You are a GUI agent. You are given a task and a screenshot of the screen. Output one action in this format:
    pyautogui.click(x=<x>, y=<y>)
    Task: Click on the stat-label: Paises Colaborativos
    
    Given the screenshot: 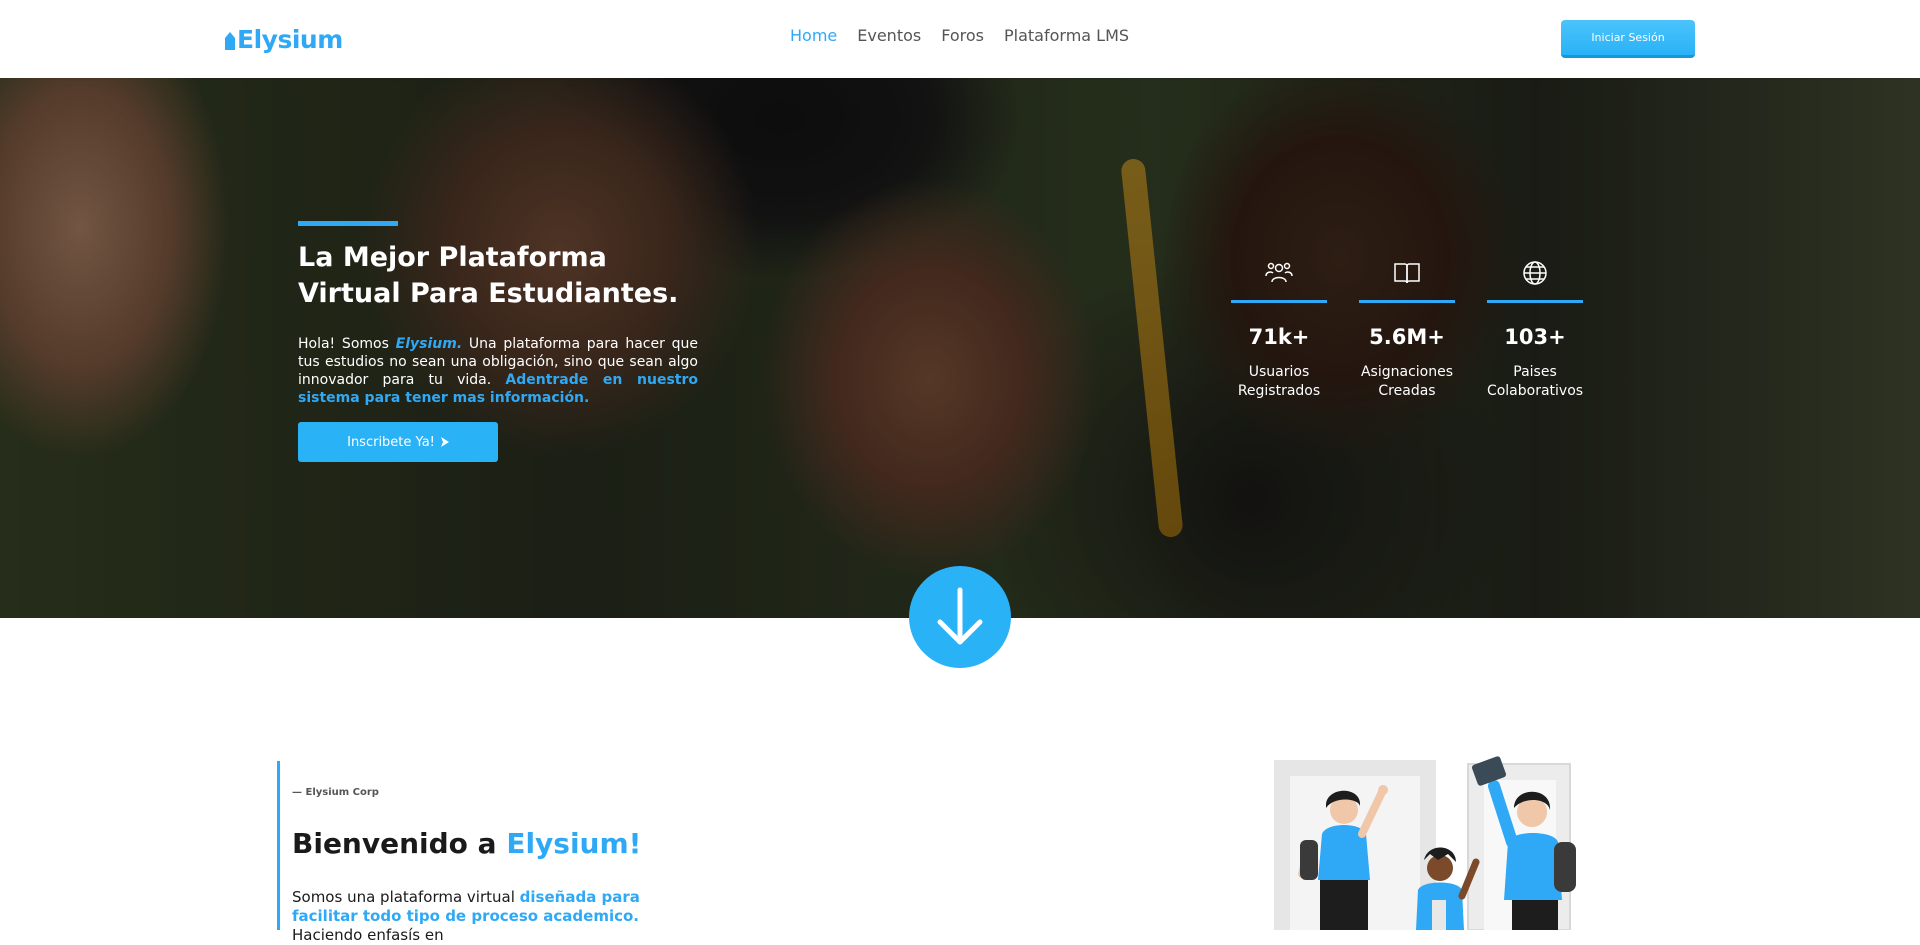 What is the action you would take?
    pyautogui.click(x=1535, y=381)
    